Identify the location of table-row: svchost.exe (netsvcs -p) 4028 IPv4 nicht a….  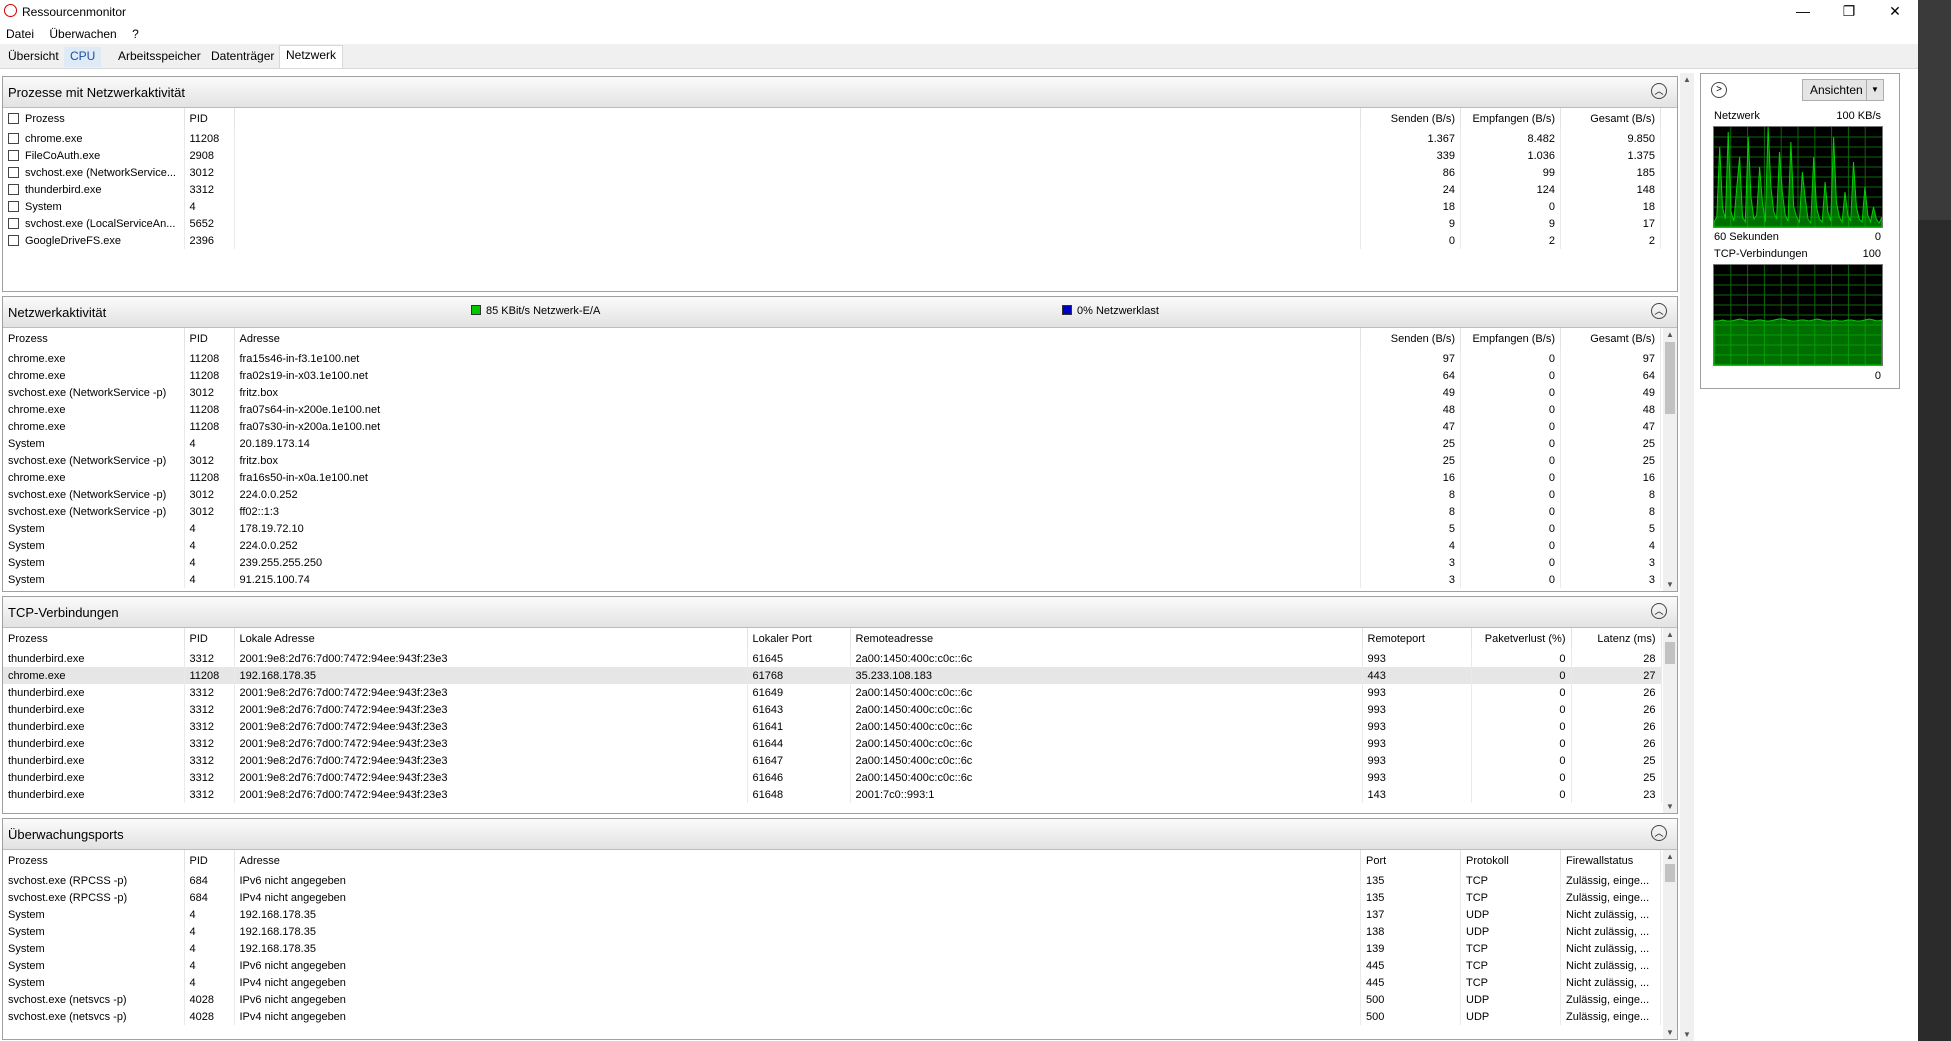
(832, 1016).